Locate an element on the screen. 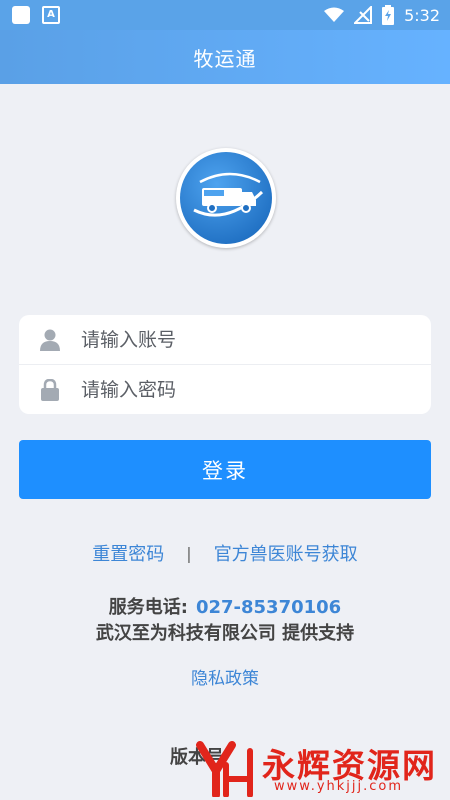 This screenshot has width=450, height=800. watermark: 永辉资源网 www.yhkjjj.com is located at coordinates (323, 767).